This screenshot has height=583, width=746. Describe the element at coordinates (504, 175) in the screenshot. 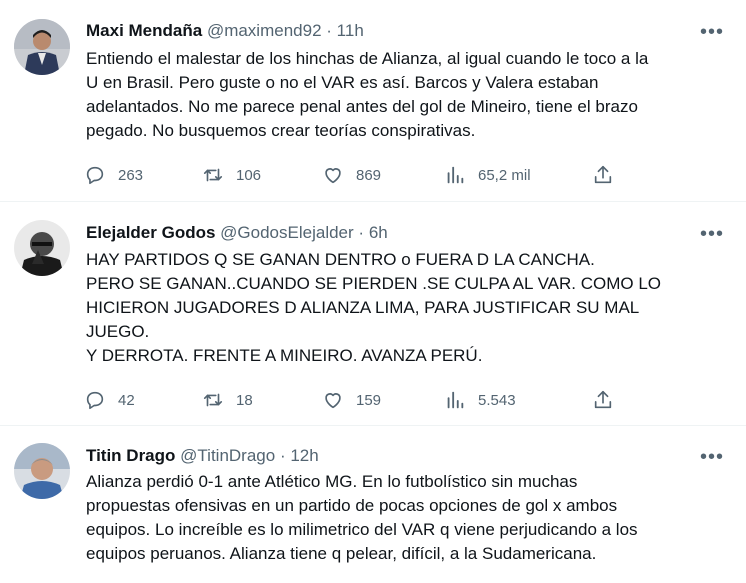

I see `views-count: 65,2 mil` at that location.